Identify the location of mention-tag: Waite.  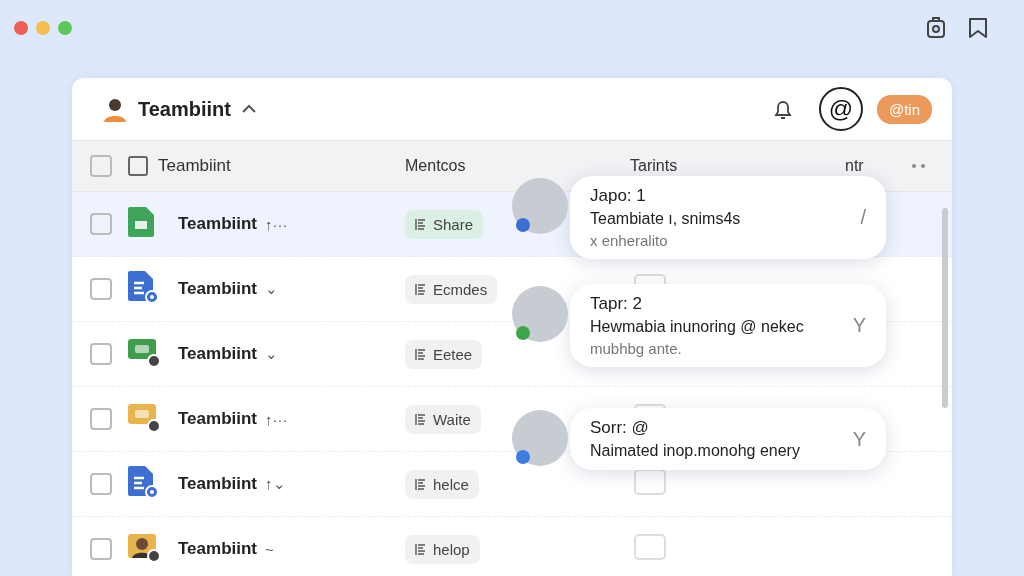
(443, 419).